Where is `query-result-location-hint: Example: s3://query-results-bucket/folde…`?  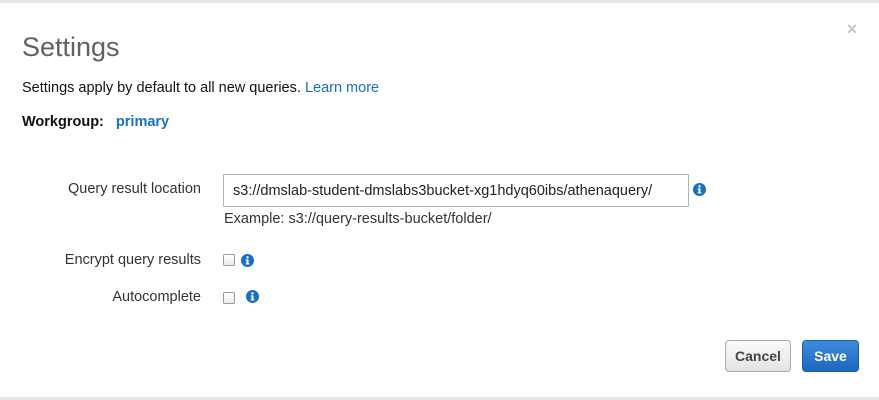 query-result-location-hint: Example: s3://query-results-bucket/folde… is located at coordinates (358, 219).